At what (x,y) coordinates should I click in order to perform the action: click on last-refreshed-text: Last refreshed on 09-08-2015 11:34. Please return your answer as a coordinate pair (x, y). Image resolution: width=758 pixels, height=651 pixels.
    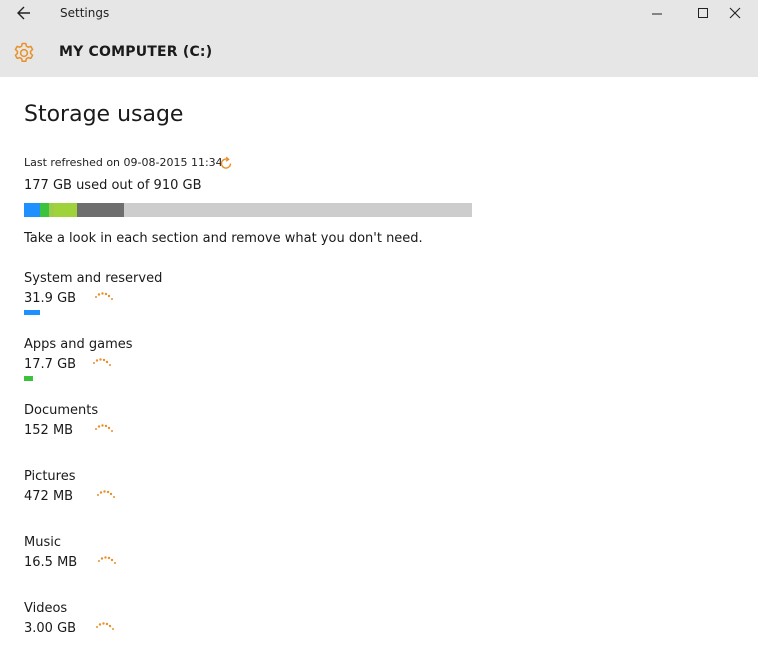
    Looking at the image, I should click on (123, 162).